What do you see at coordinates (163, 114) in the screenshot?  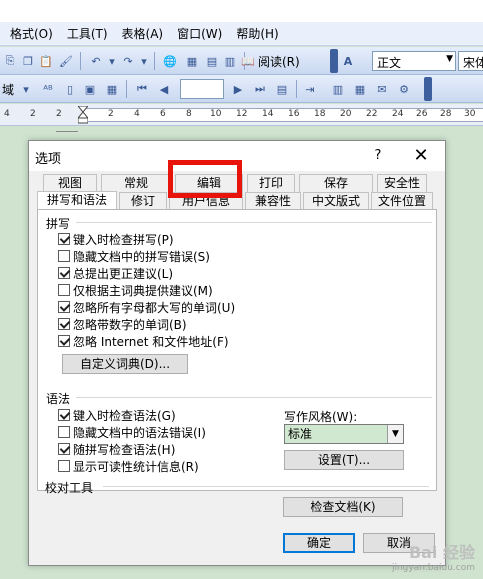 I see `ruler-number: 6` at bounding box center [163, 114].